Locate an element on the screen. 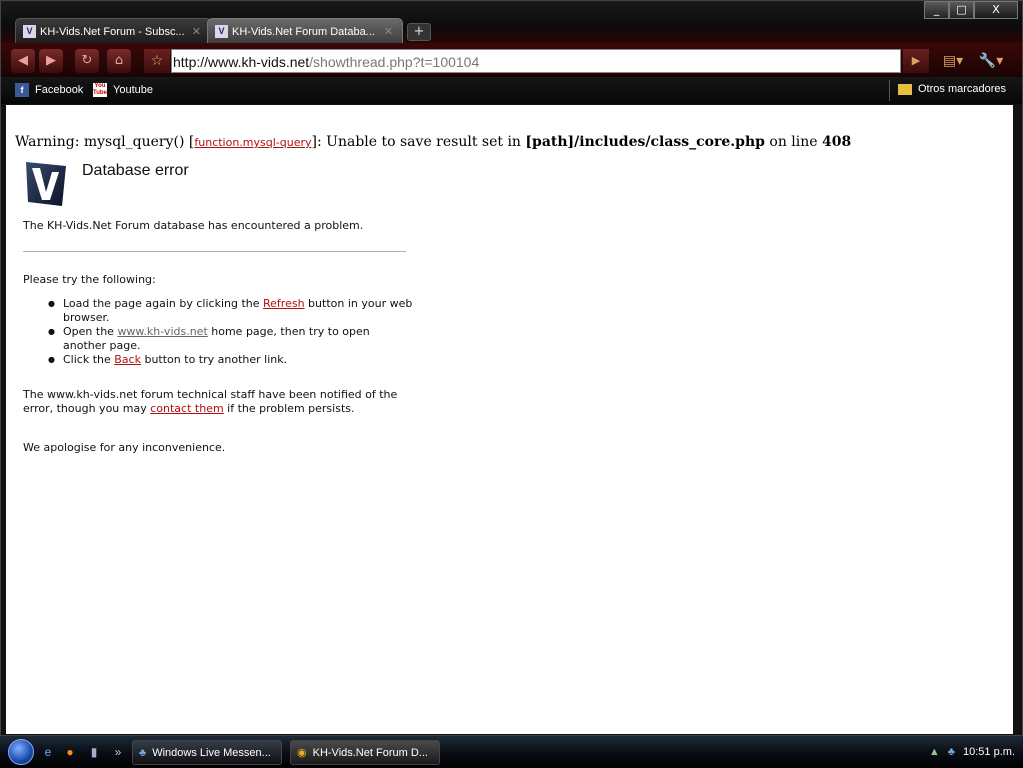 This screenshot has width=1023, height=768. play-arrow-icon: ▶ is located at coordinates (916, 60).